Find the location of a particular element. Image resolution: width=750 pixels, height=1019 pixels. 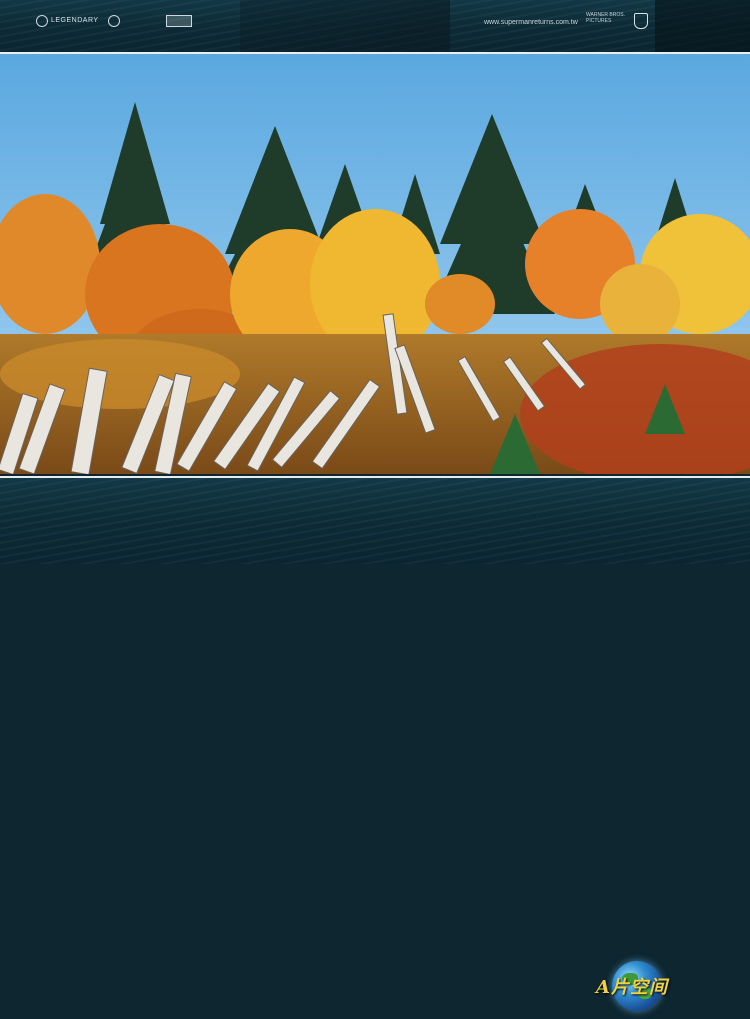

shell-logo-icon is located at coordinates (114, 21).